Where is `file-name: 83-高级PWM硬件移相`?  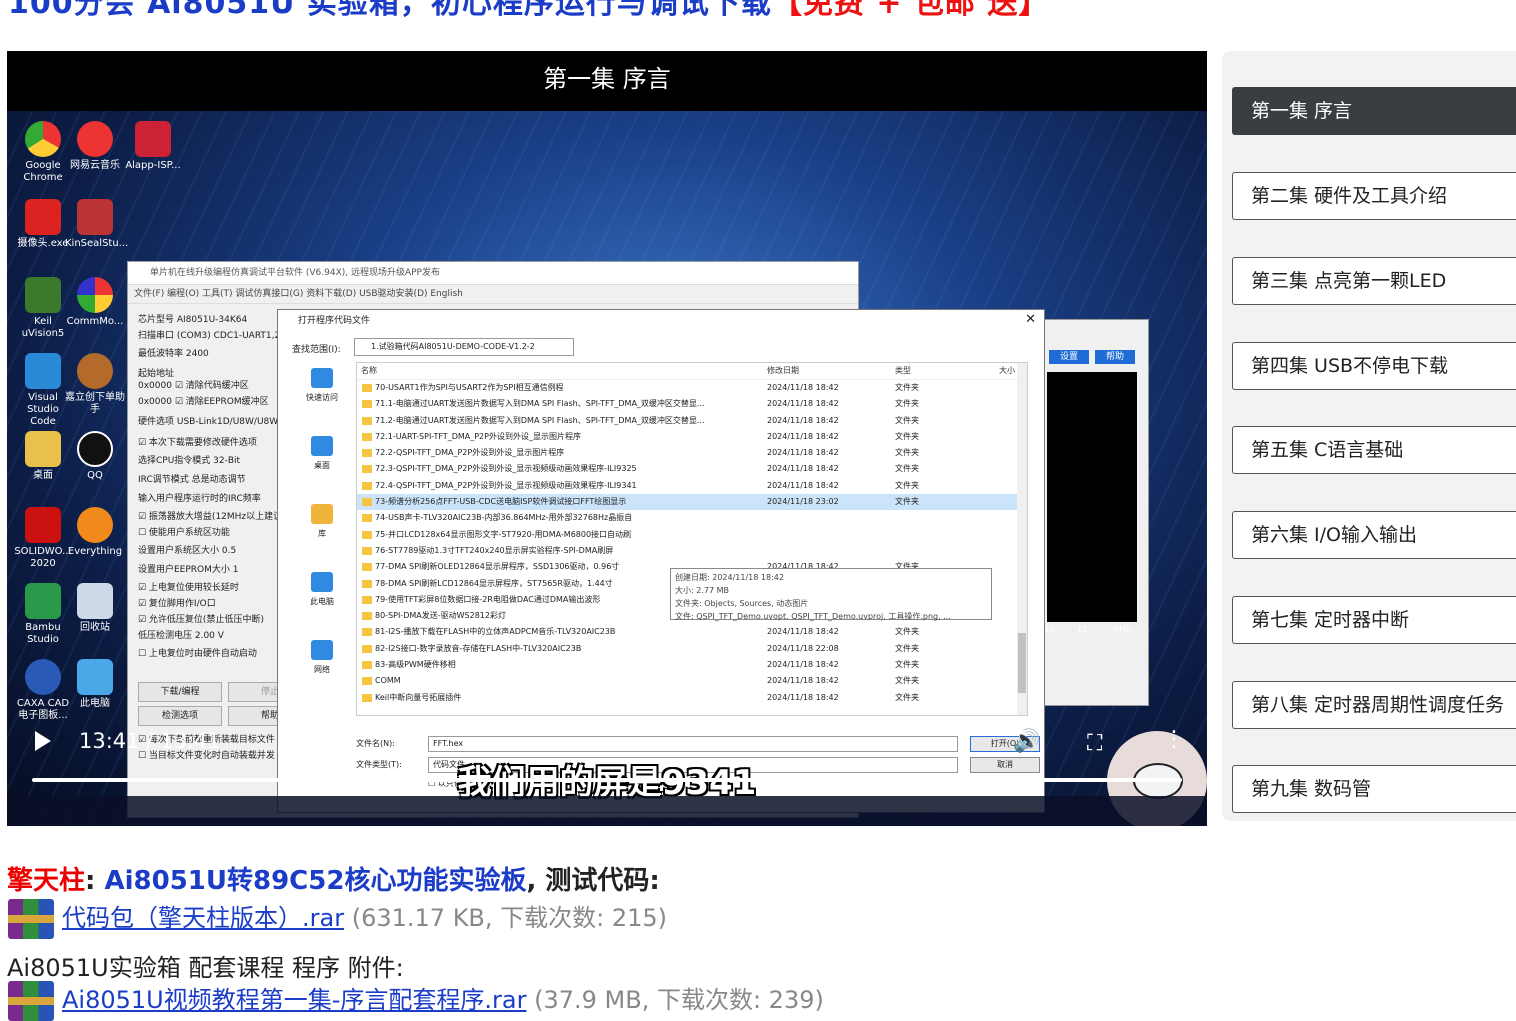 file-name: 83-高级PWM硬件移相 is located at coordinates (415, 665).